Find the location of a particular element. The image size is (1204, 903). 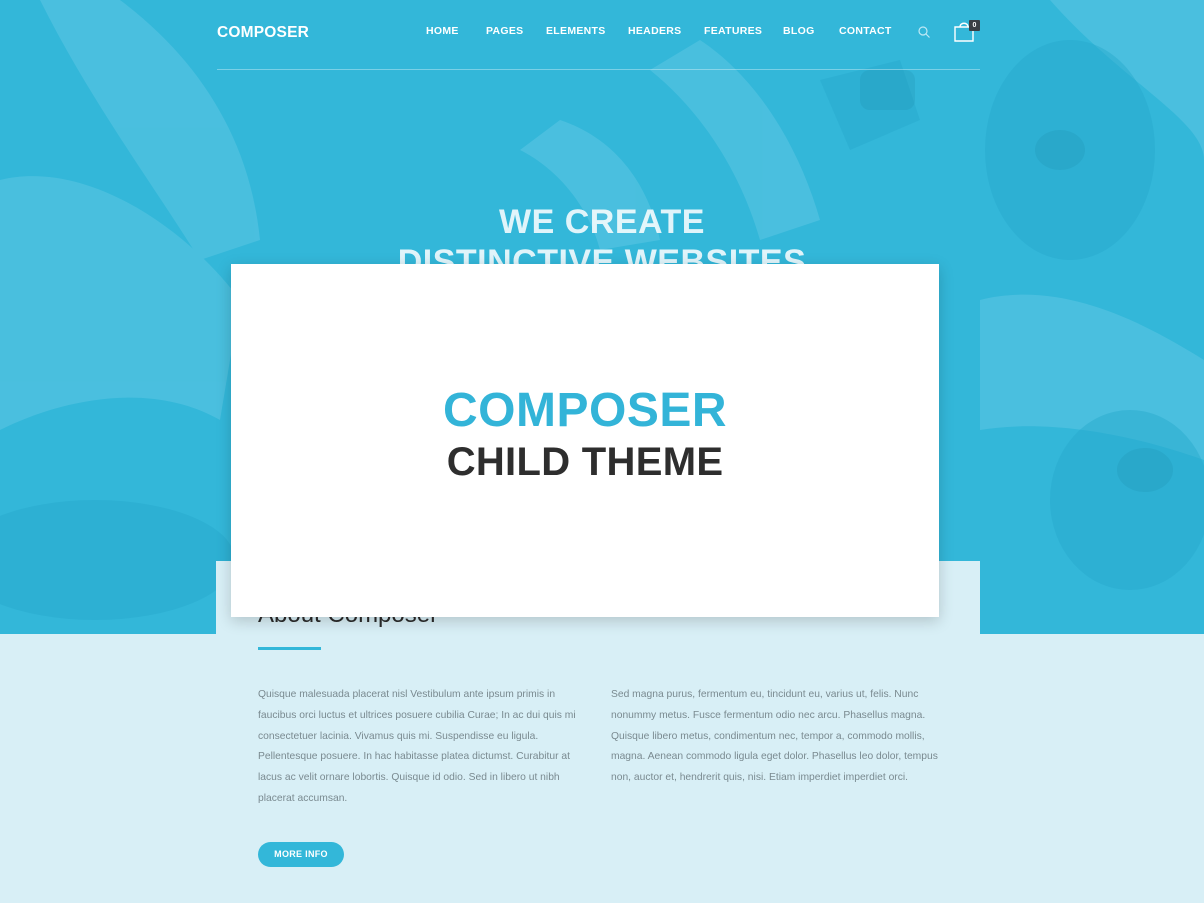

nav-item-contact: CONTACT is located at coordinates (865, 31).